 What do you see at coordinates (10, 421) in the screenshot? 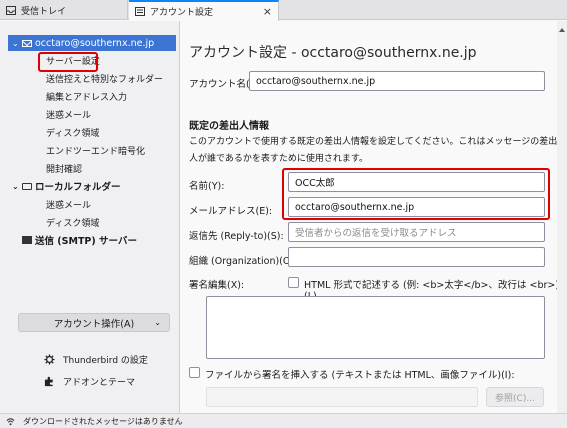
I see `wifi-icon` at bounding box center [10, 421].